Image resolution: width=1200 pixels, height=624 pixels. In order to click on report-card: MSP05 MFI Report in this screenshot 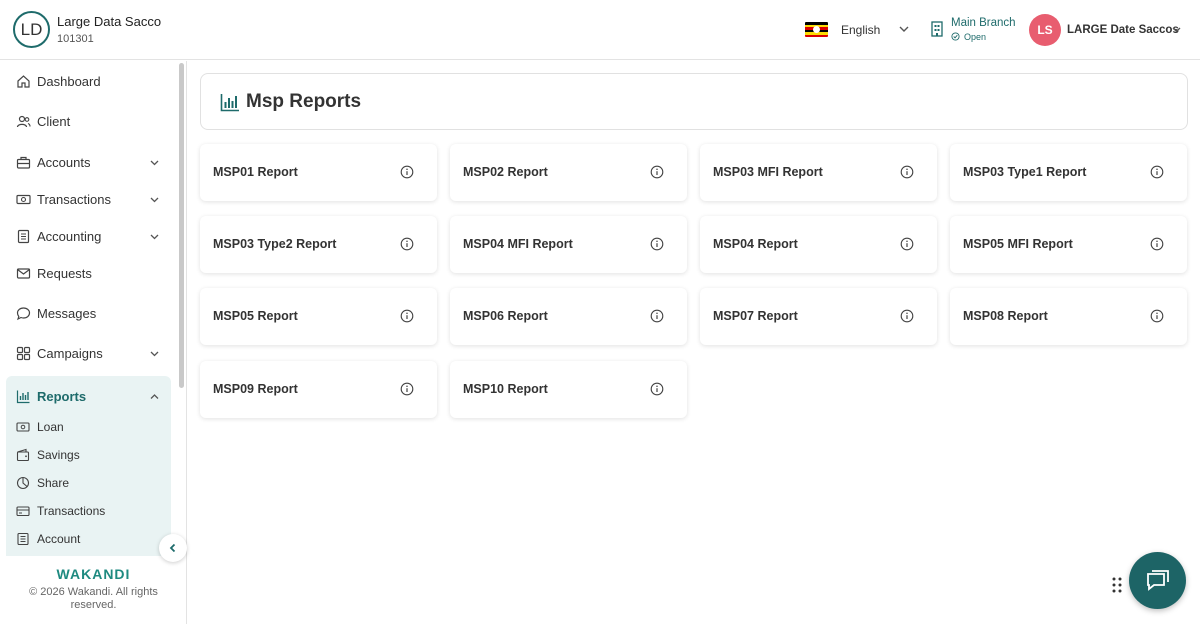, I will do `click(1068, 244)`.